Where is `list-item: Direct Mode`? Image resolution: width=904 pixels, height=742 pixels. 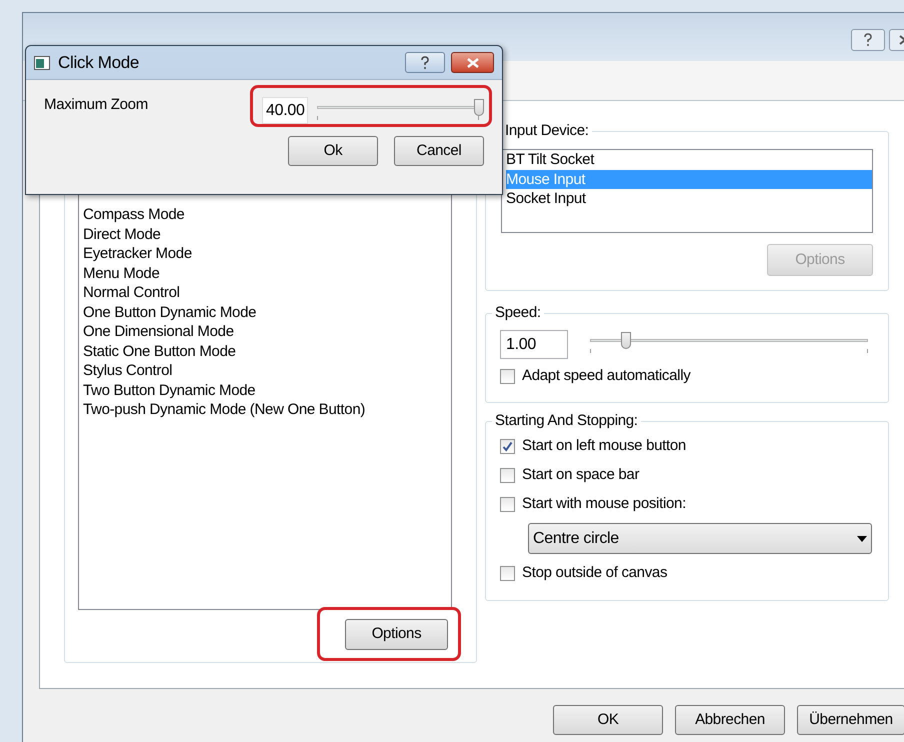 list-item: Direct Mode is located at coordinates (267, 234).